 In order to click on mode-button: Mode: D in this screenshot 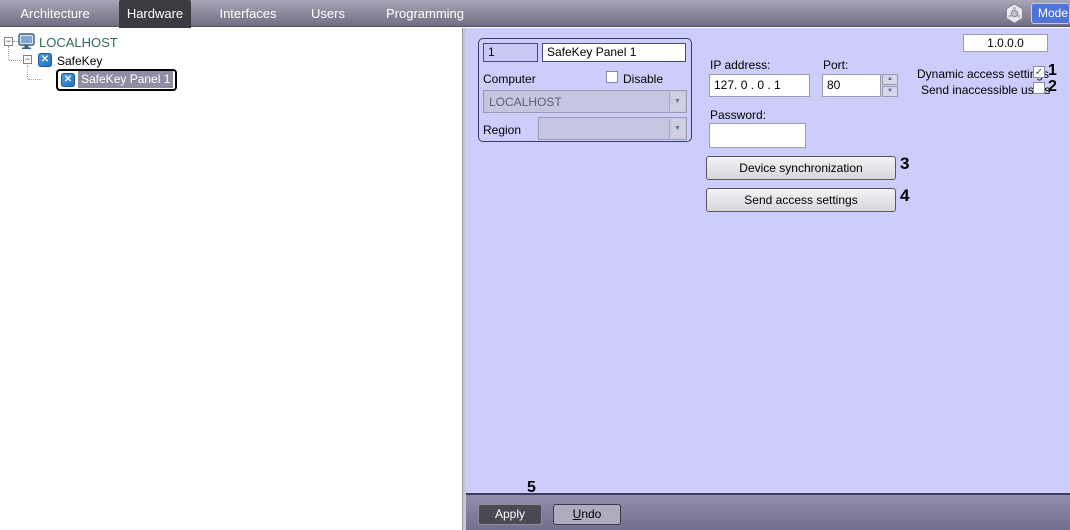, I will do `click(1050, 13)`.